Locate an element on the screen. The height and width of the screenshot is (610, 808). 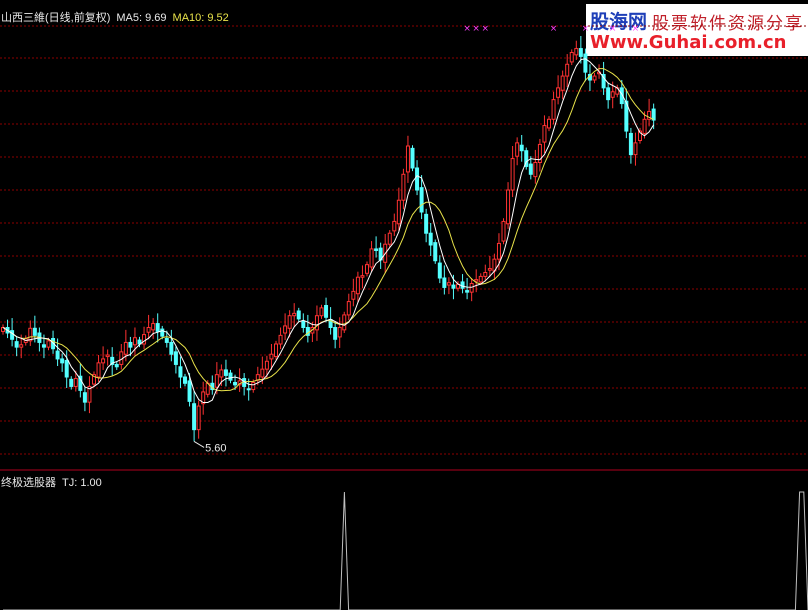
ma5-readout: MA5: 9.69 is located at coordinates (141, 18).